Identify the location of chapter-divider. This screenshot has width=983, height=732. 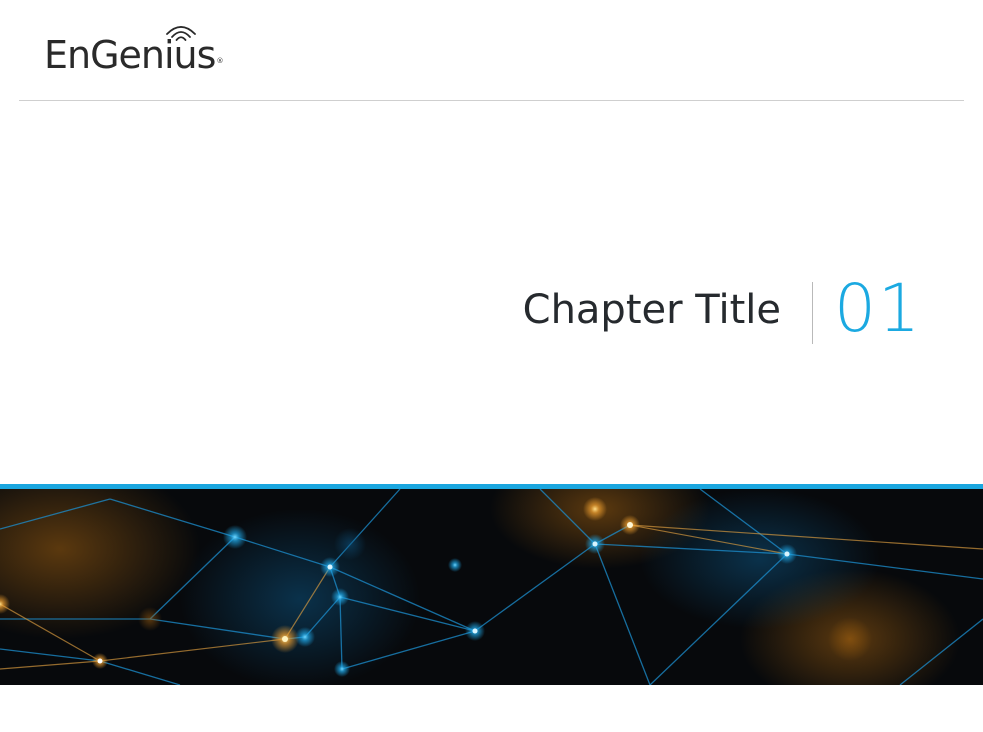
(812, 313).